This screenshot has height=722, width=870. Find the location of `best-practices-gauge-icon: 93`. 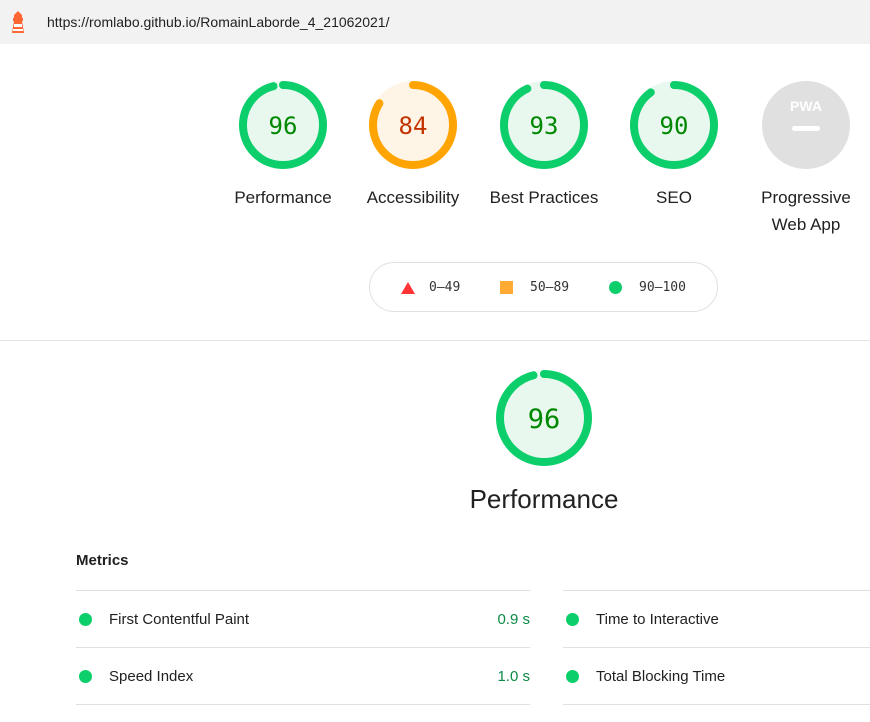

best-practices-gauge-icon: 93 is located at coordinates (544, 125).